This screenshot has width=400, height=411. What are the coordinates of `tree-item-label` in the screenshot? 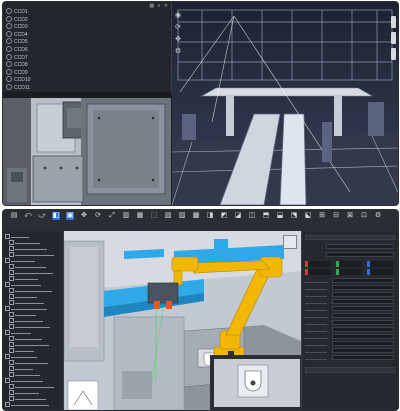 It's located at (26, 297).